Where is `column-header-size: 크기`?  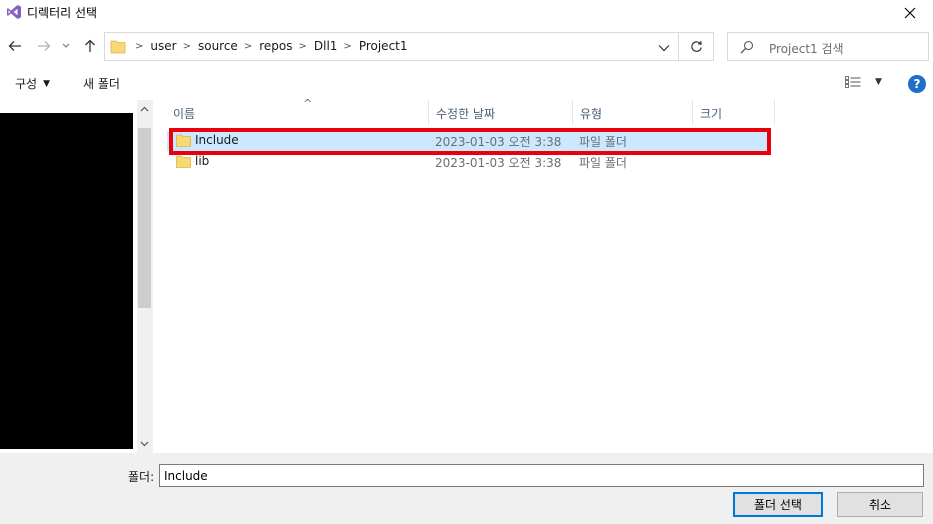 column-header-size: 크기 is located at coordinates (734, 112).